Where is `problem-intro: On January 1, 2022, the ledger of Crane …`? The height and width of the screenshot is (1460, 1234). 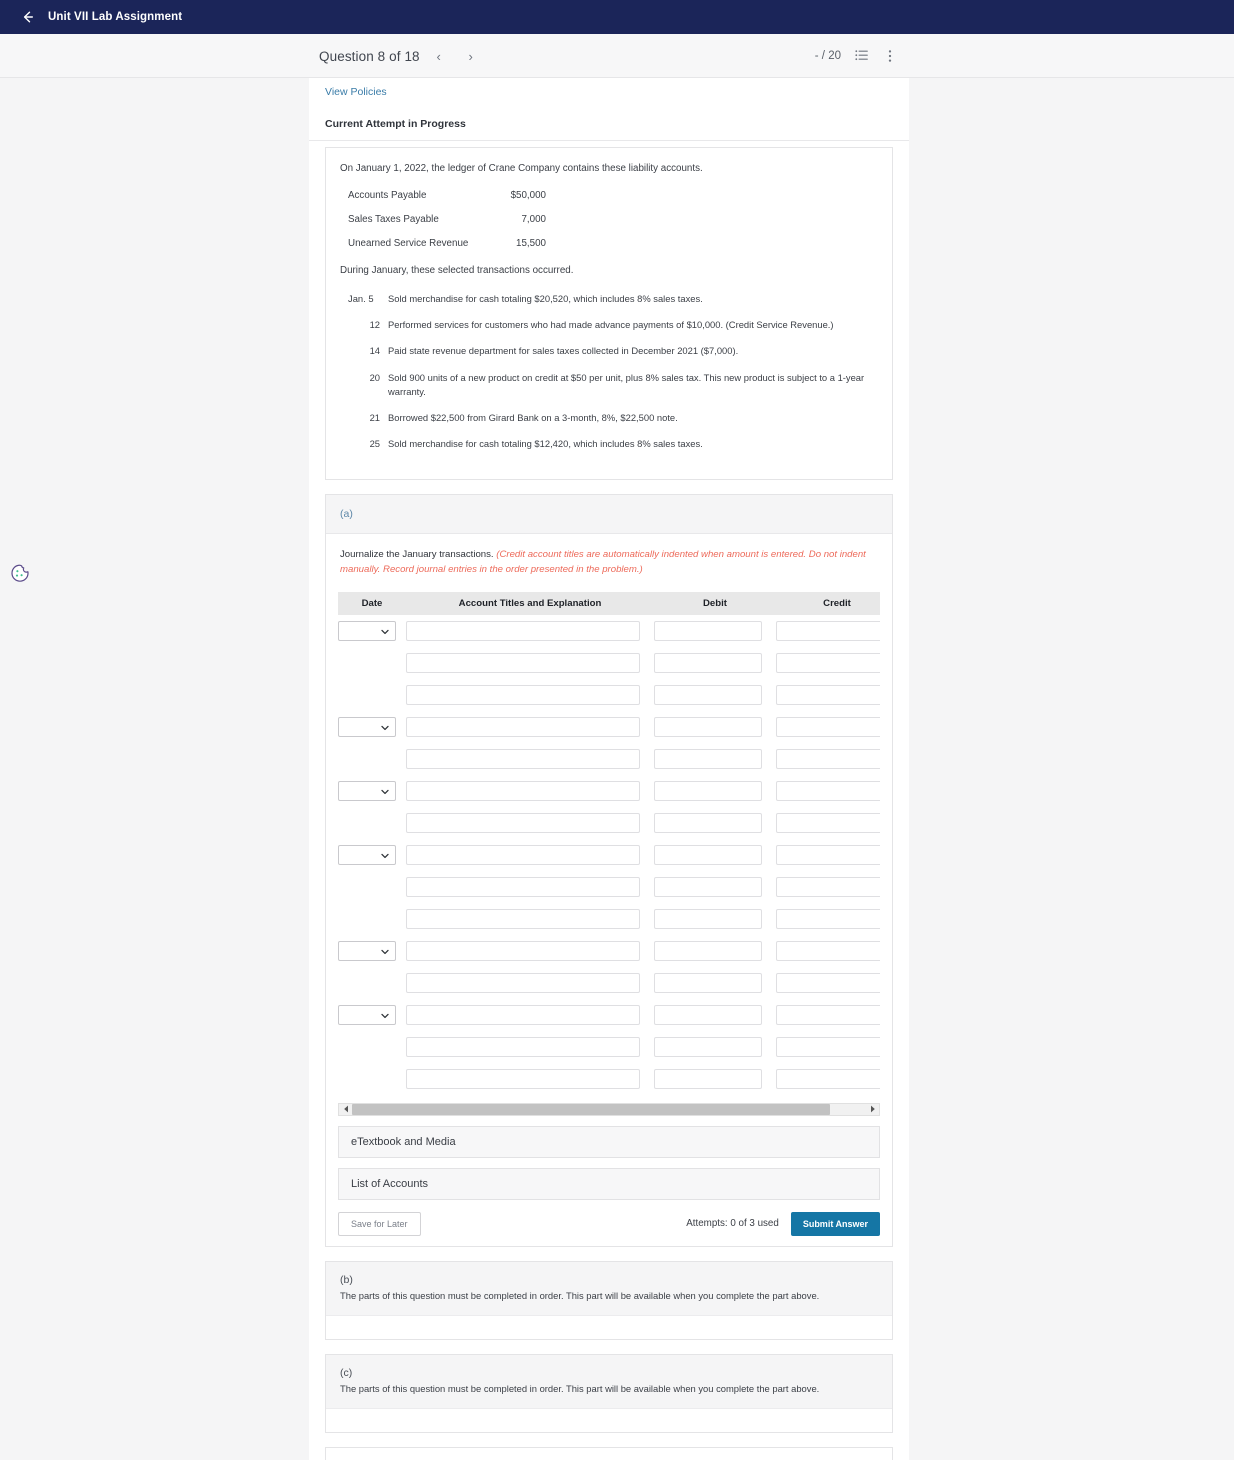 problem-intro: On January 1, 2022, the ledger of Crane … is located at coordinates (521, 168).